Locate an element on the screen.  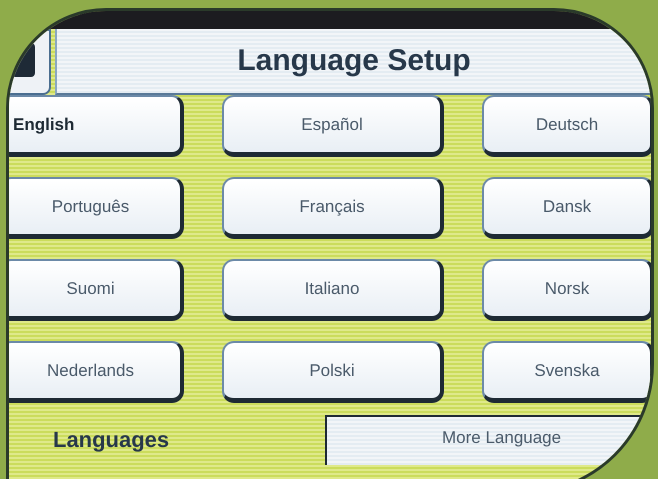
language-button: Polski is located at coordinates (333, 372).